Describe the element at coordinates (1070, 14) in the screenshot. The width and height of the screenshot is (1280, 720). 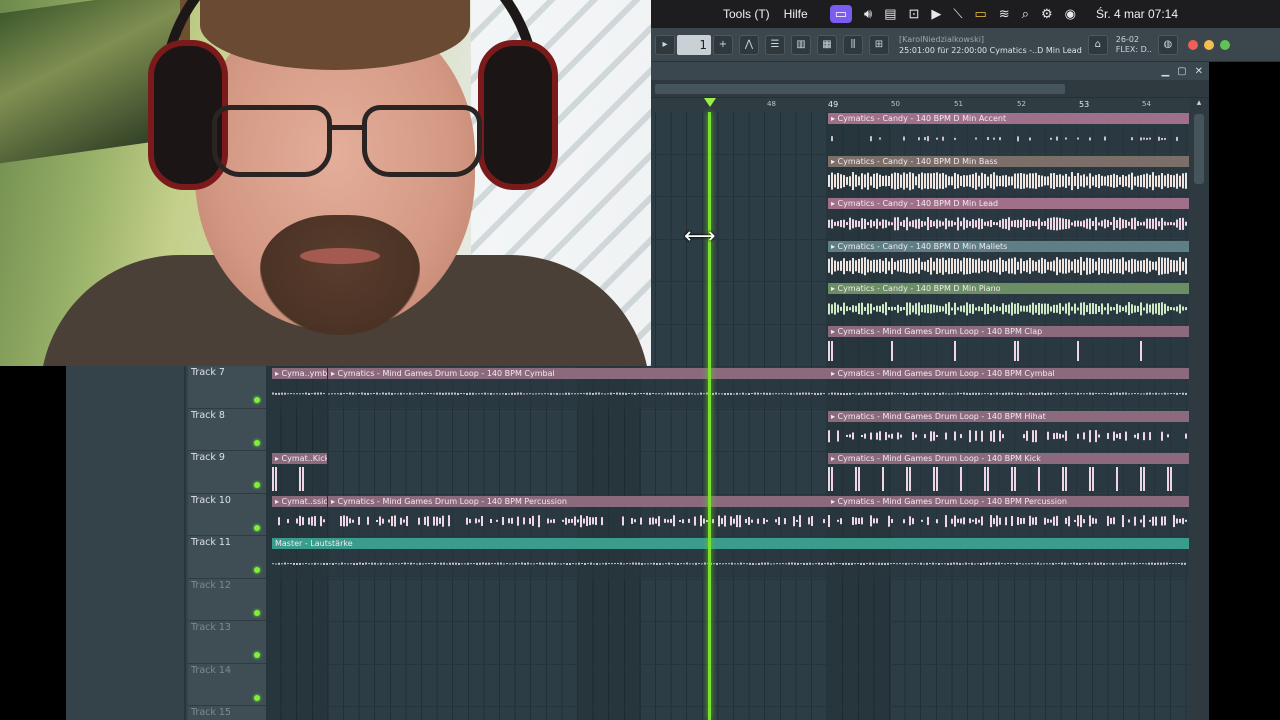
I see `siri-icon: ◉` at that location.